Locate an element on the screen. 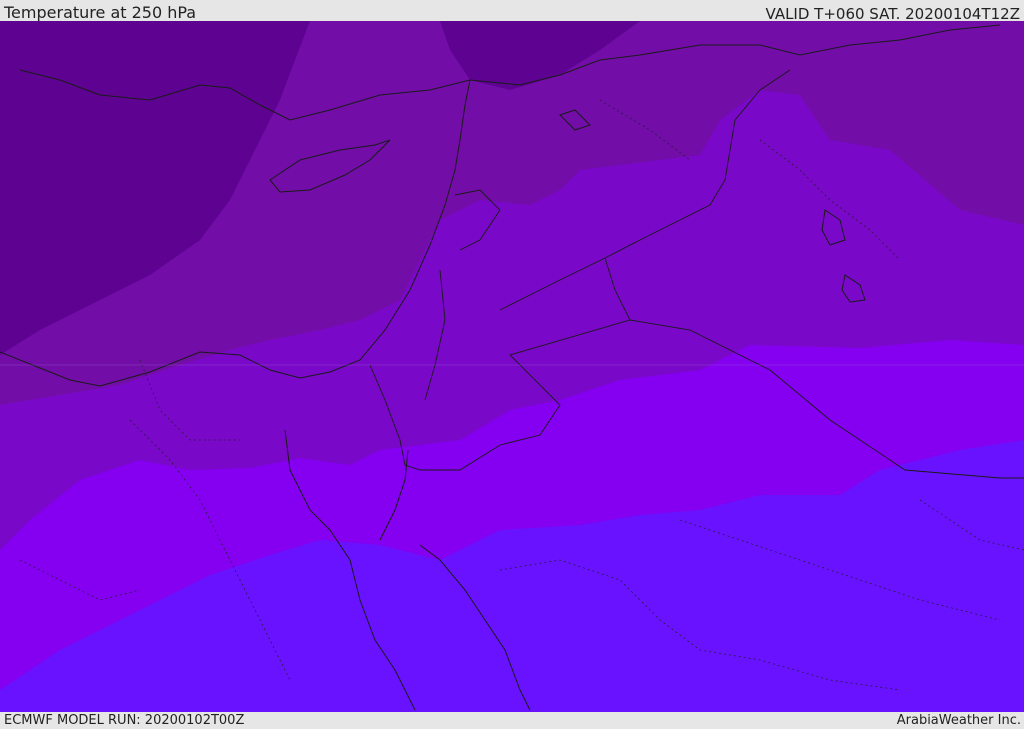  model-run: ECMWF MODEL RUN: 20200102T00Z is located at coordinates (124, 720).